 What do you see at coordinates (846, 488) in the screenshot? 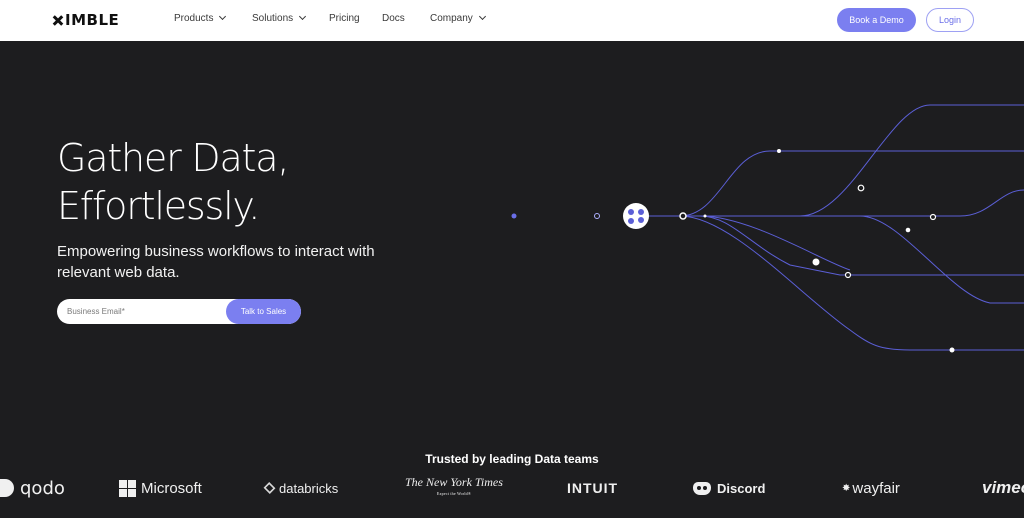
I see `wayfair-star-icon: ✸` at bounding box center [846, 488].